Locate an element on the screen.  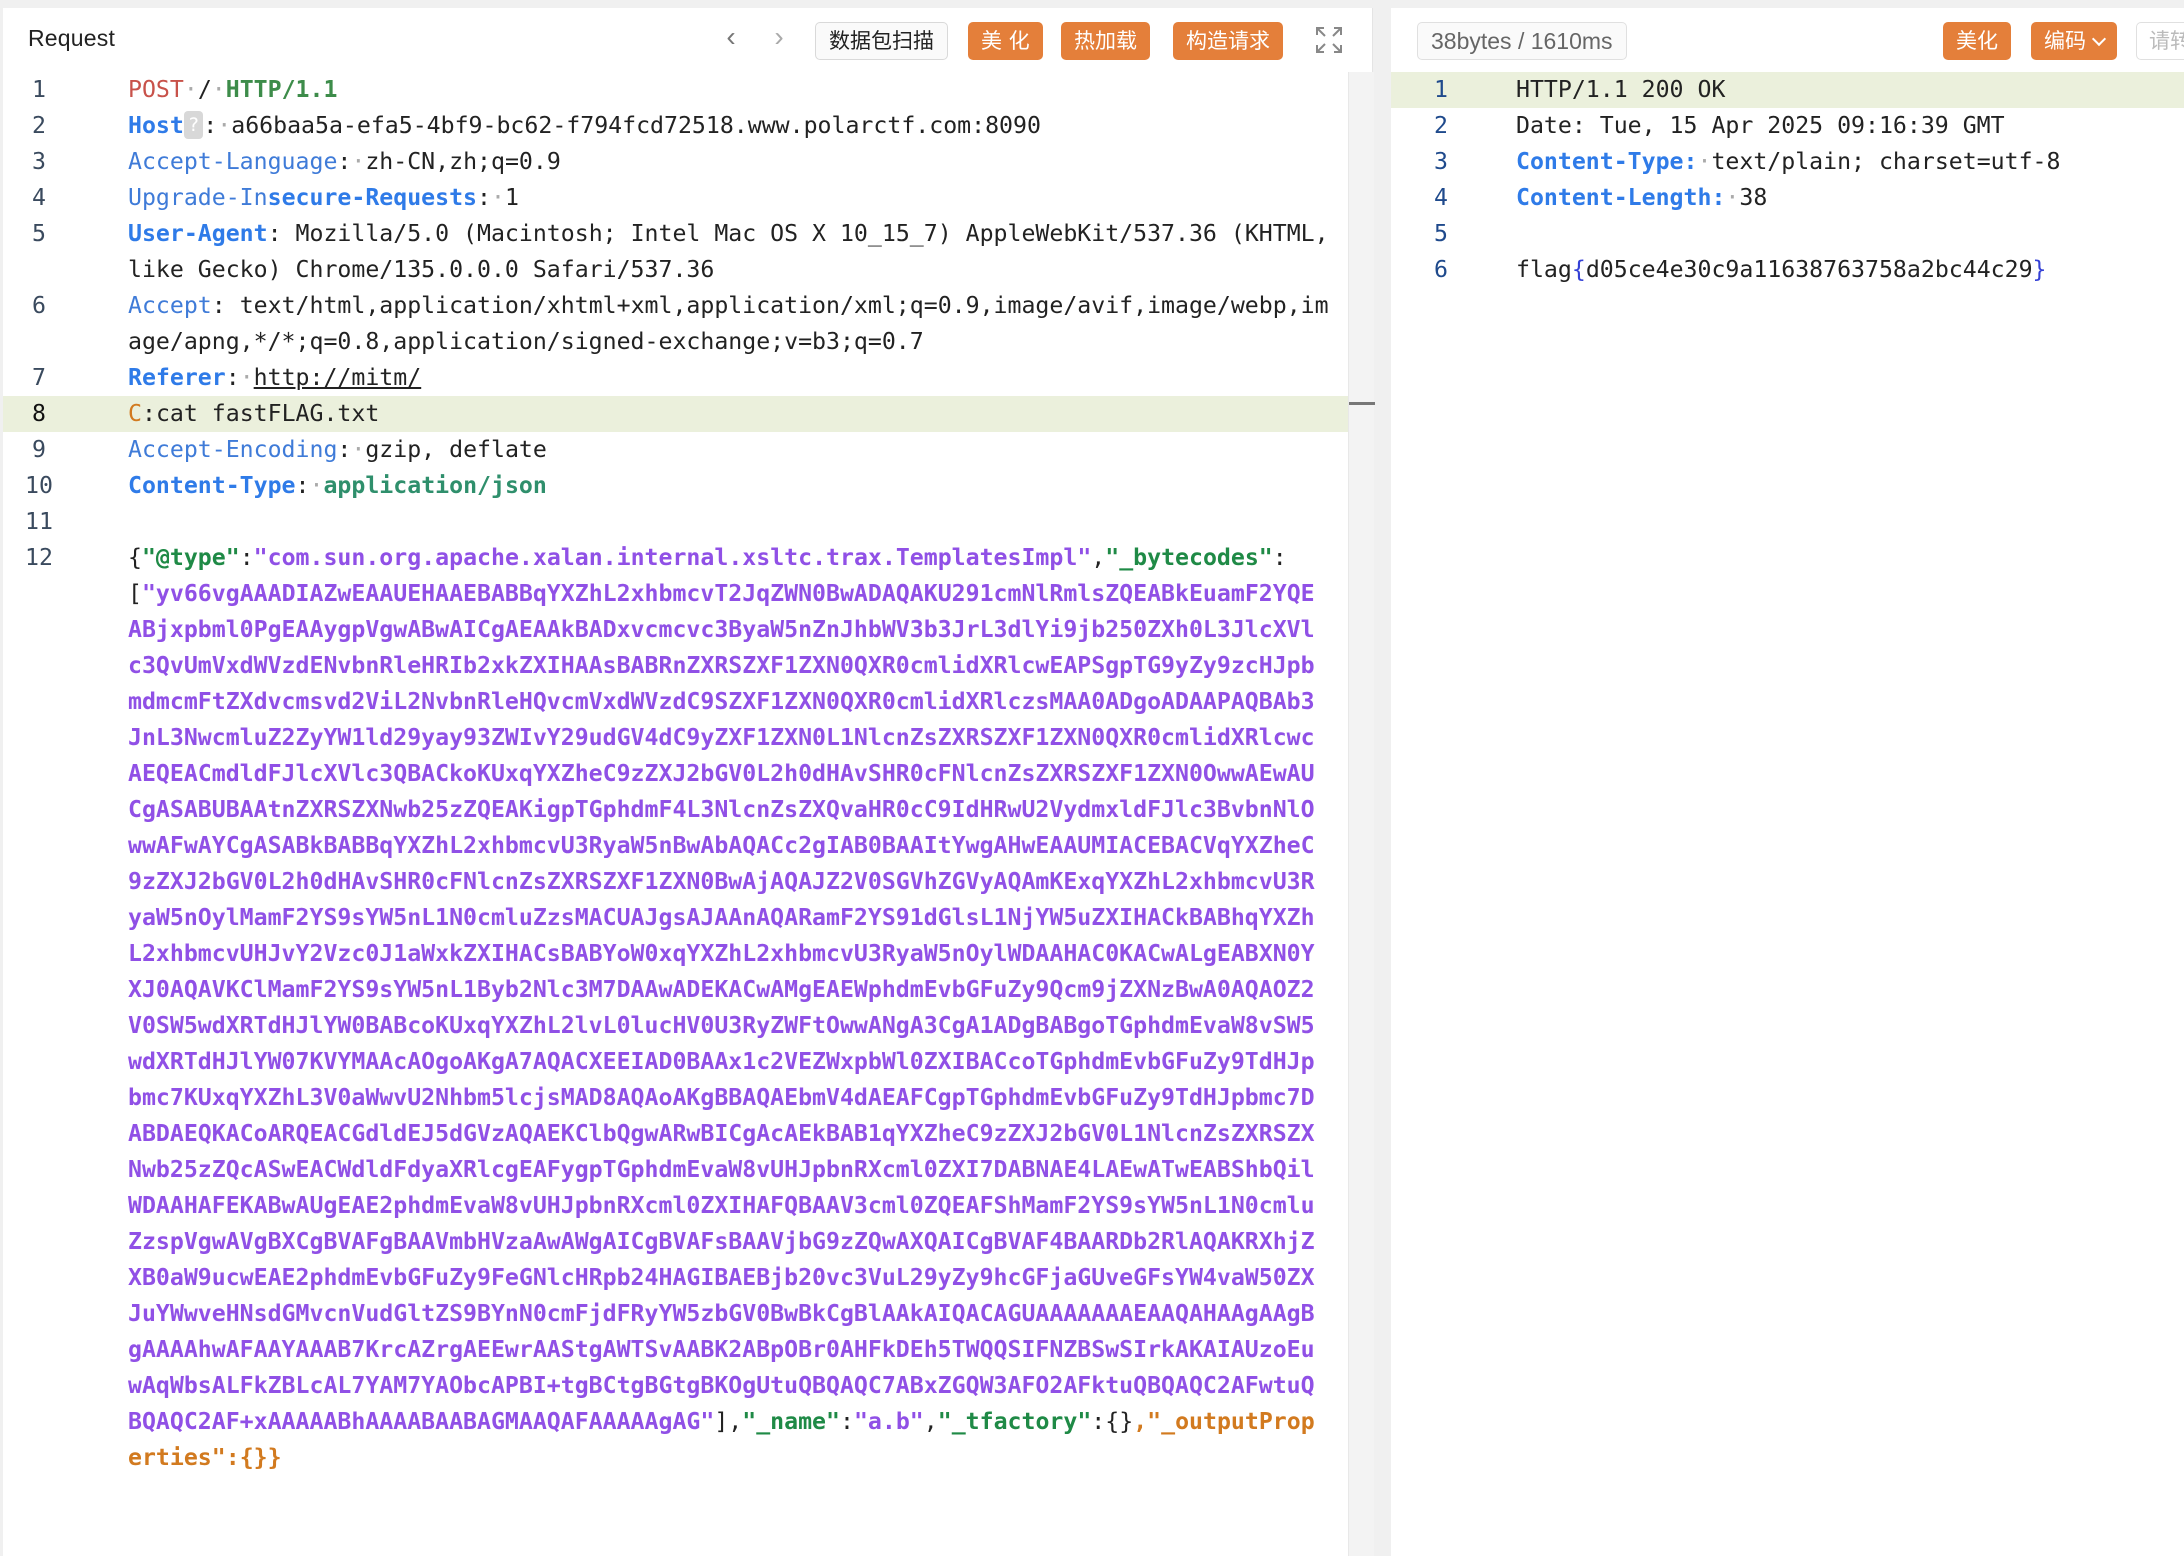
line-number: 10 is located at coordinates (39, 485).